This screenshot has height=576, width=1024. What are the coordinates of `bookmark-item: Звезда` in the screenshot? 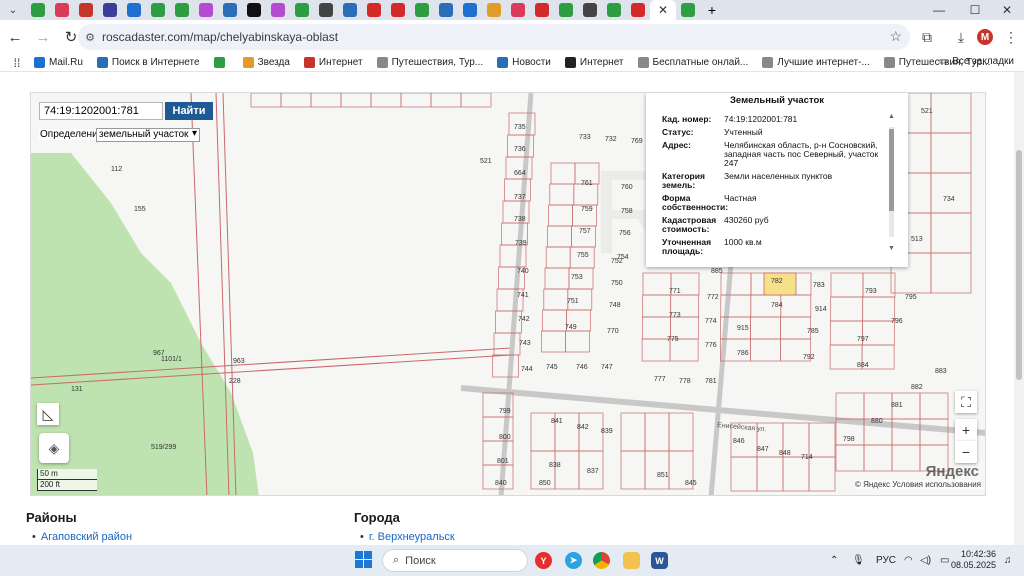 It's located at (266, 62).